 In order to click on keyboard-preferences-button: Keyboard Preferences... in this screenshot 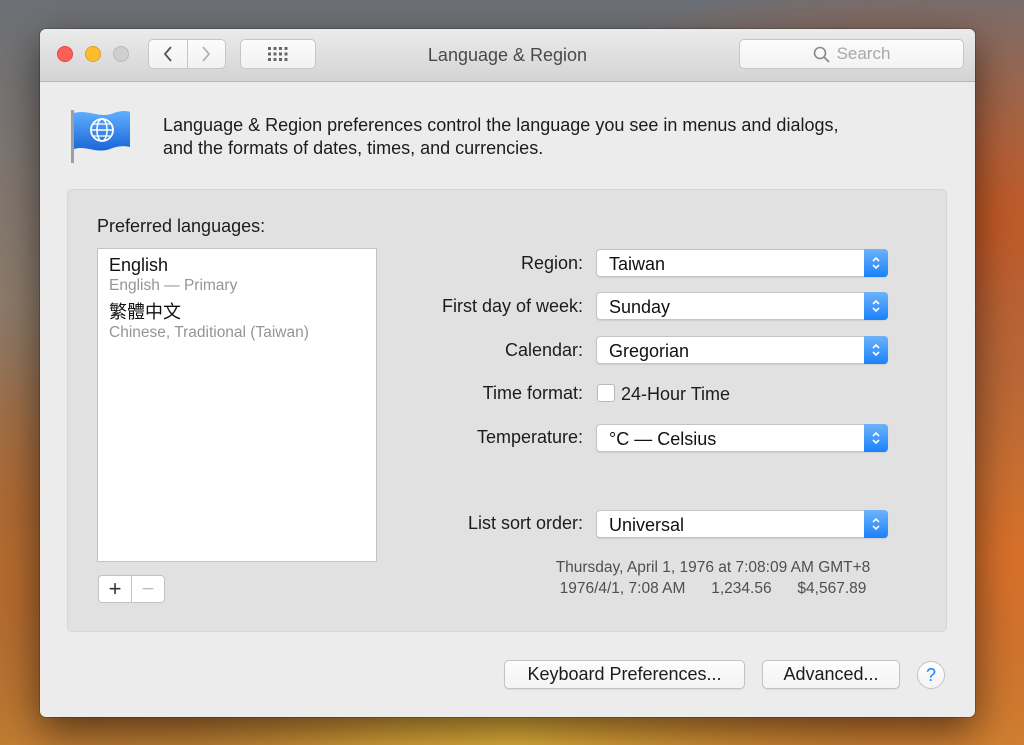, I will do `click(624, 674)`.